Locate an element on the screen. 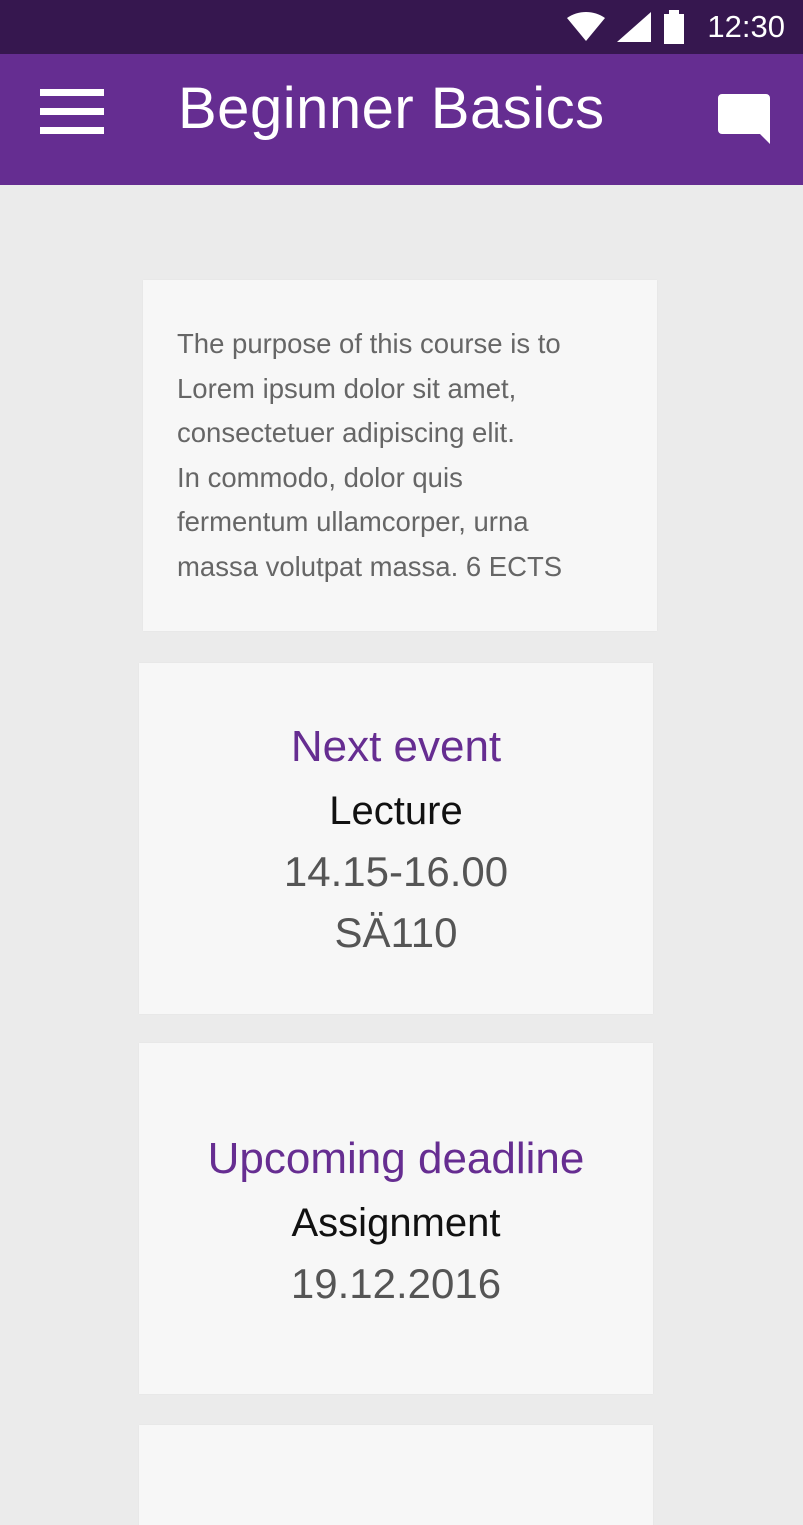 This screenshot has width=803, height=1525. event-type: Lecture is located at coordinates (396, 811).